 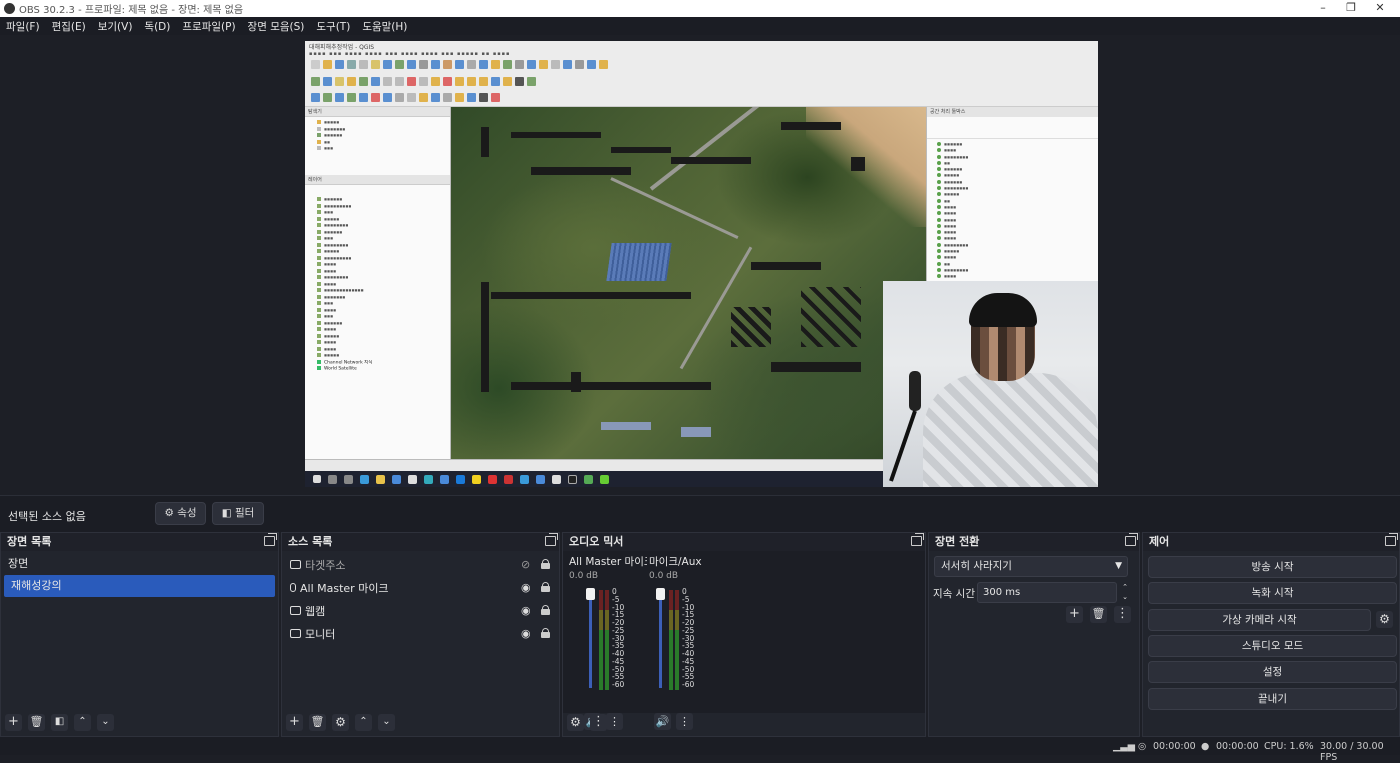 I want to click on source-properties-gear-icon: ⚙, so click(x=340, y=722).